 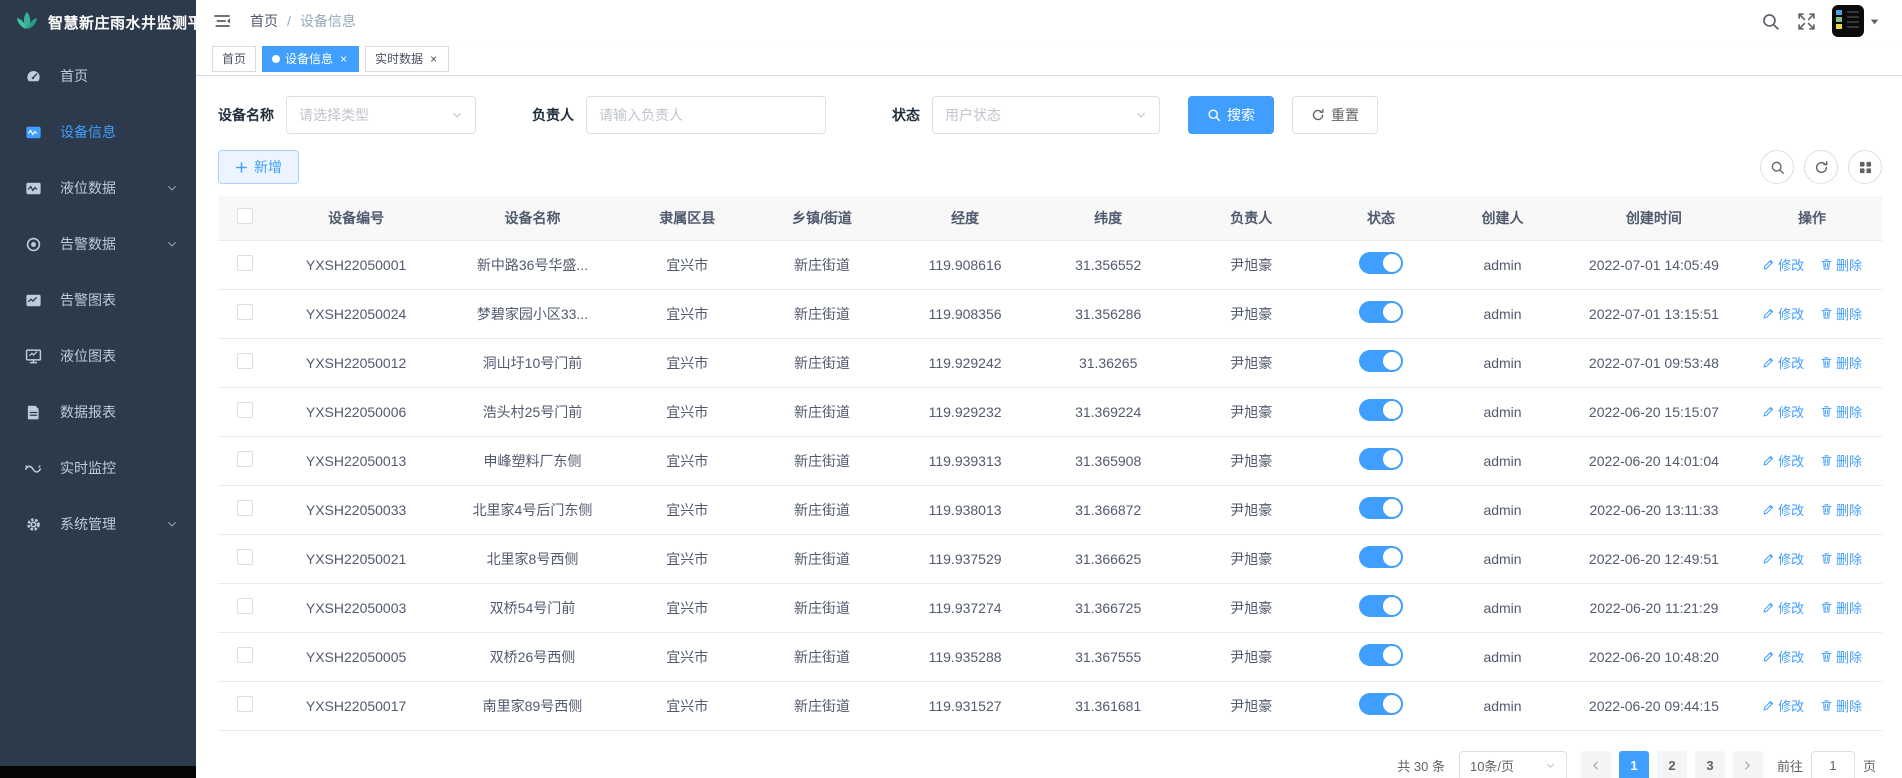 I want to click on refresh-icon, so click(x=1821, y=167).